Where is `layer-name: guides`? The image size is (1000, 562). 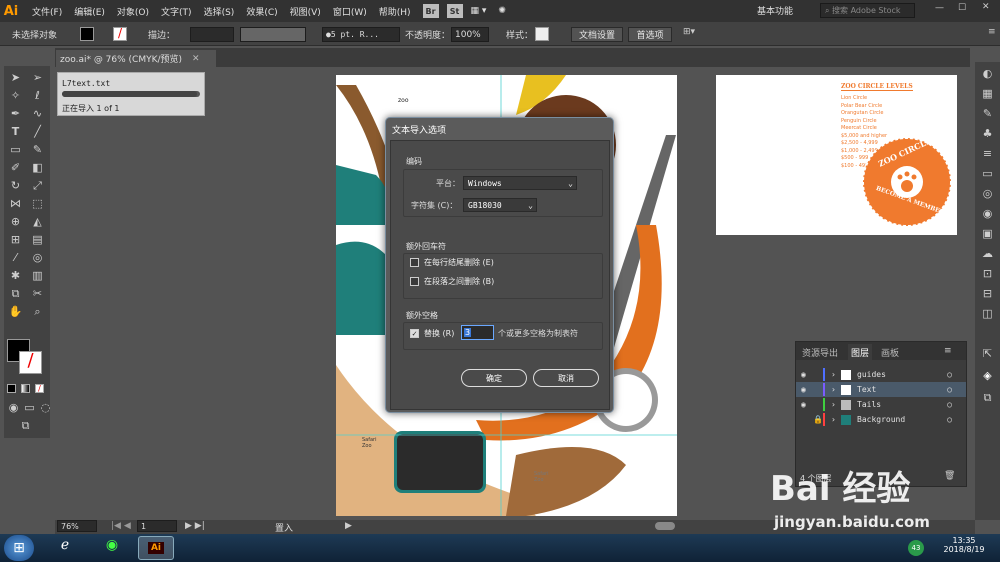 layer-name: guides is located at coordinates (902, 374).